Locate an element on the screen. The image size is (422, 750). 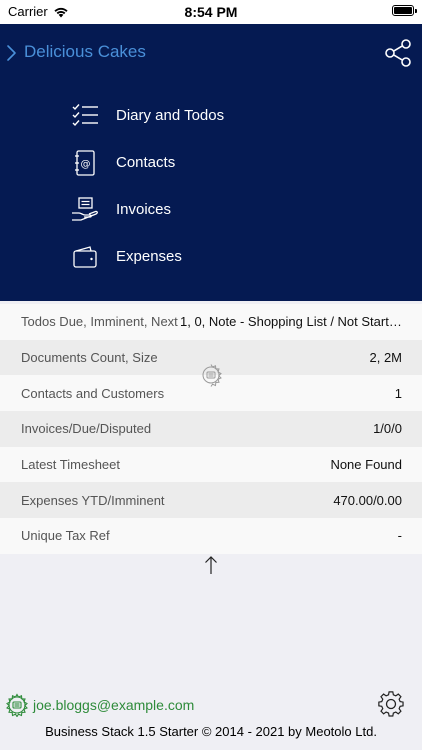
row-label: Expenses YTD/Imminent is located at coordinates (93, 500).